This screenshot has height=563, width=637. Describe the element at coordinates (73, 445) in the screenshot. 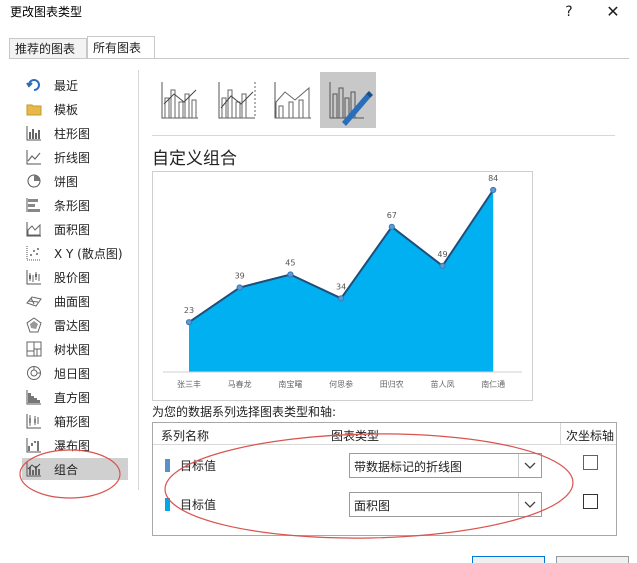

I see `sidebar-item-waterfall: 瀑布图` at that location.